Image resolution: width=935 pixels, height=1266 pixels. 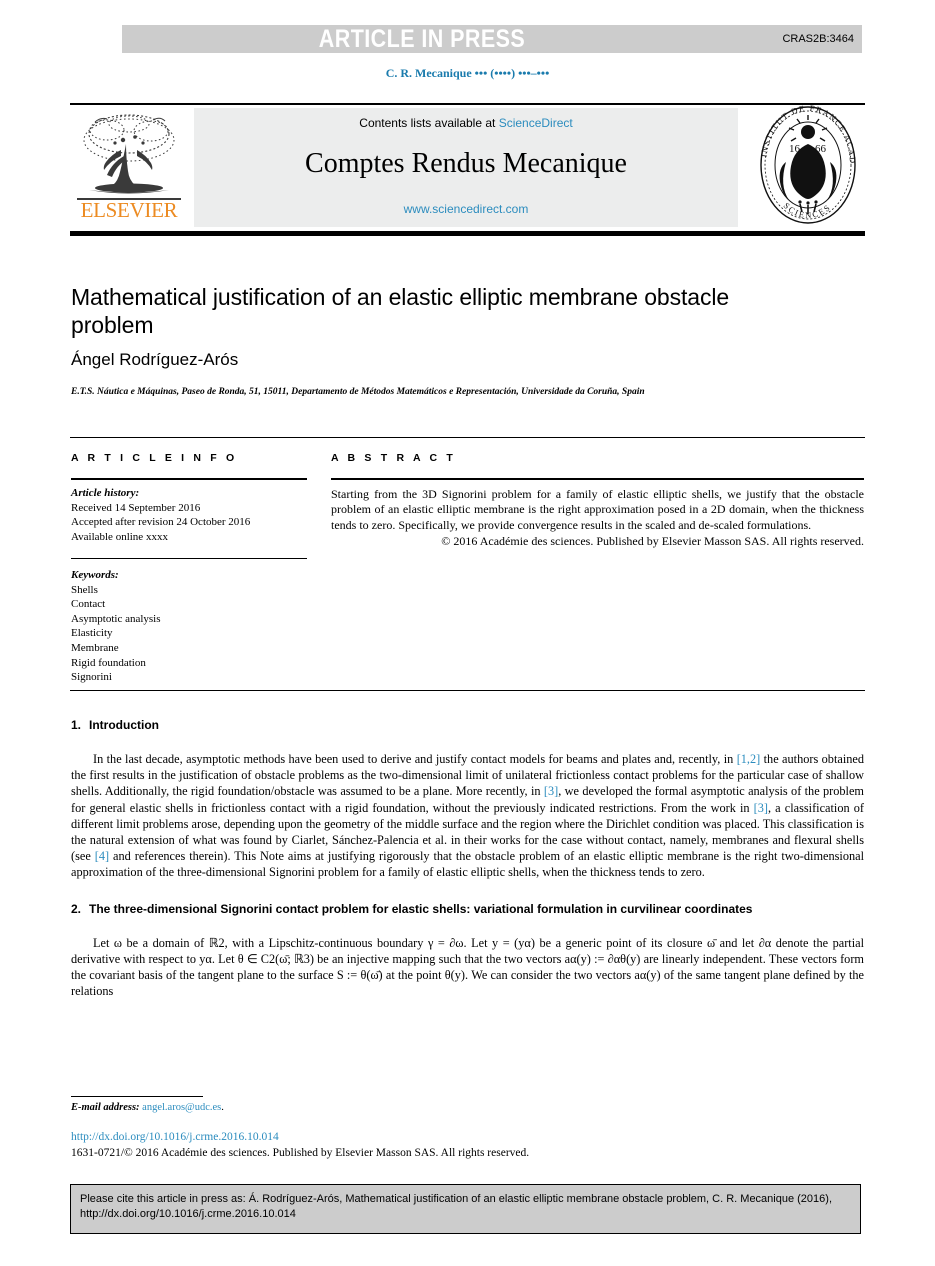 I want to click on keyword-item: Shells, so click(x=84, y=589).